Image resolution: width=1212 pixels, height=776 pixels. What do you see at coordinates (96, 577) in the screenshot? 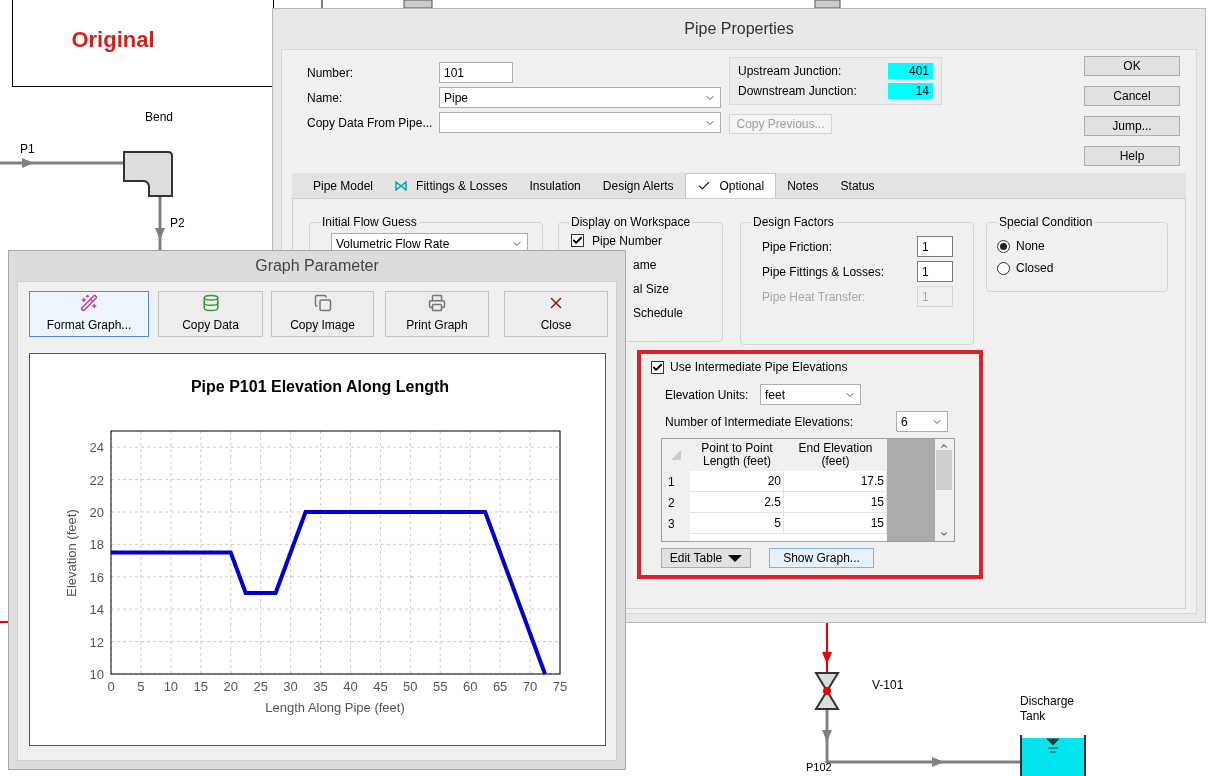
I see `axis-tick-label: 16` at bounding box center [96, 577].